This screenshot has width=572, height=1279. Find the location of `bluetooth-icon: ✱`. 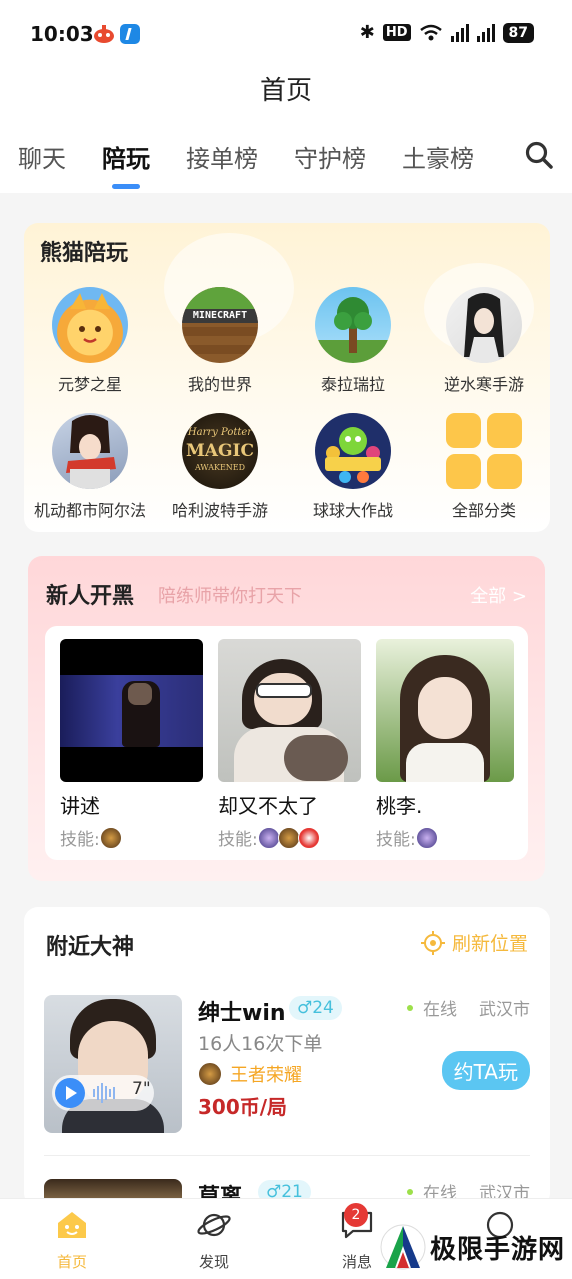

bluetooth-icon: ✱ is located at coordinates (367, 32).